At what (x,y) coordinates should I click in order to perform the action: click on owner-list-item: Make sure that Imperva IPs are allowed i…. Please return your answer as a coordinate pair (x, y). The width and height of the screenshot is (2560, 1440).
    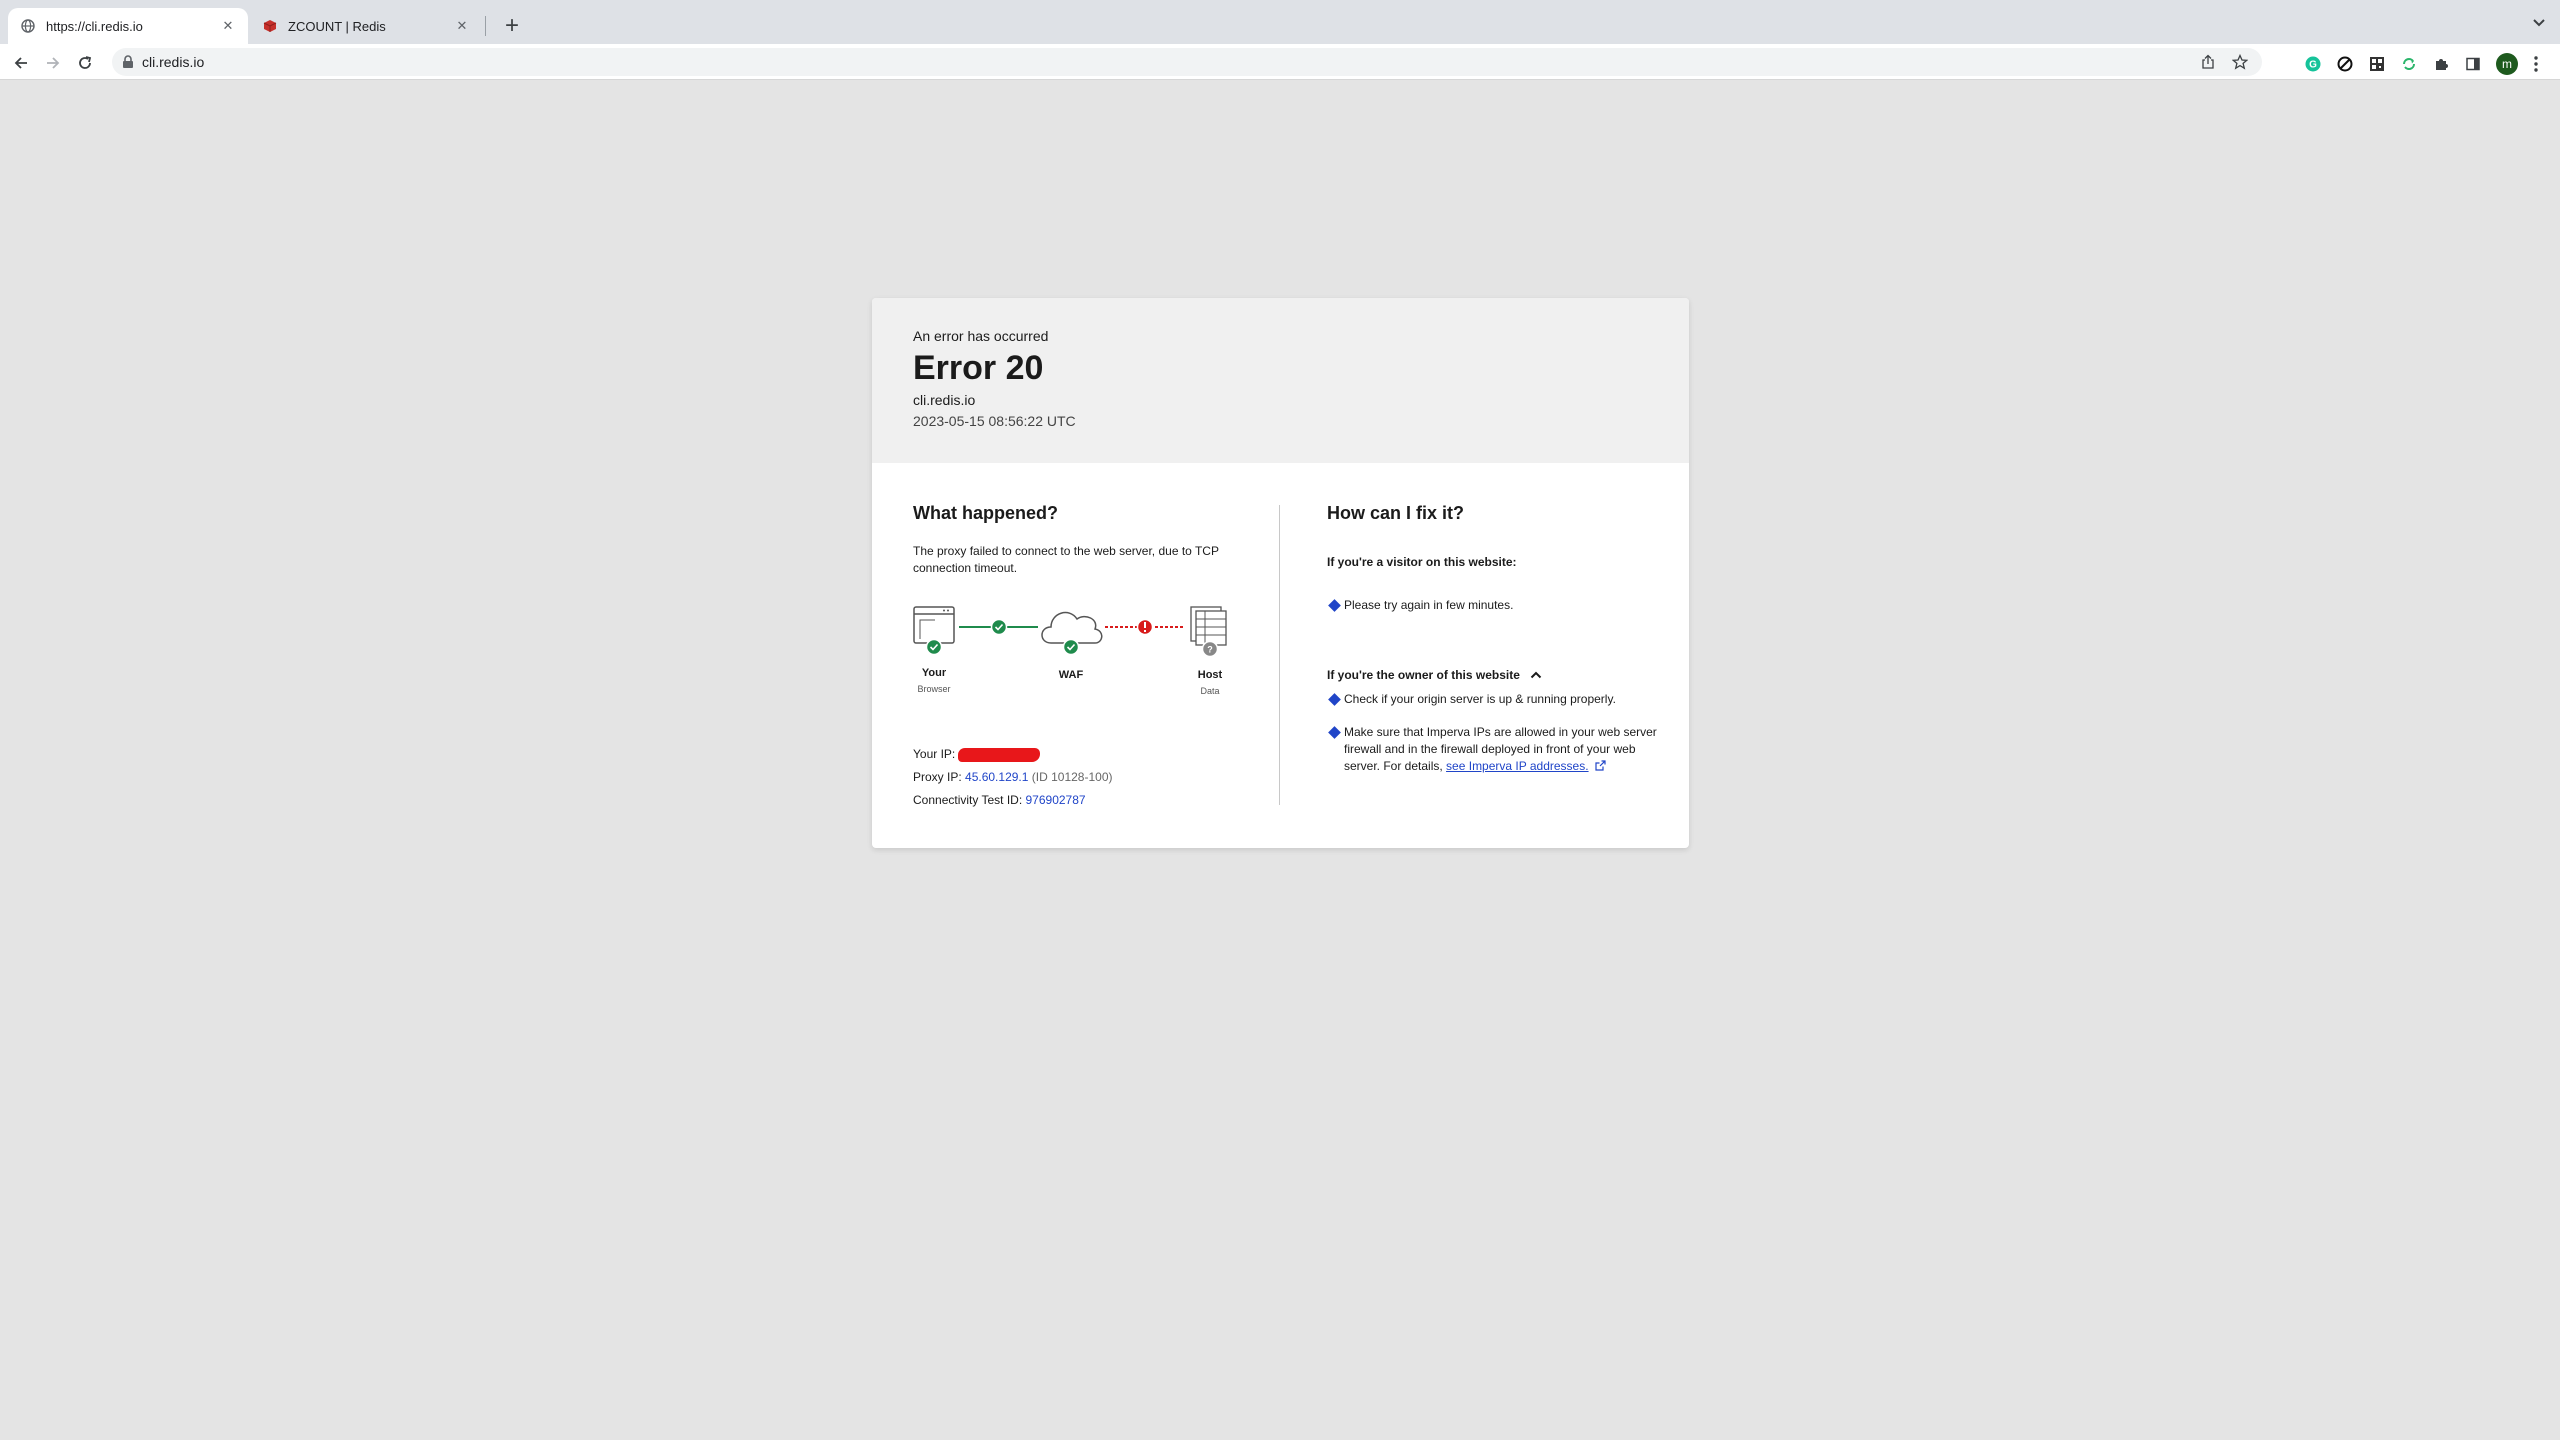
    Looking at the image, I should click on (1492, 750).